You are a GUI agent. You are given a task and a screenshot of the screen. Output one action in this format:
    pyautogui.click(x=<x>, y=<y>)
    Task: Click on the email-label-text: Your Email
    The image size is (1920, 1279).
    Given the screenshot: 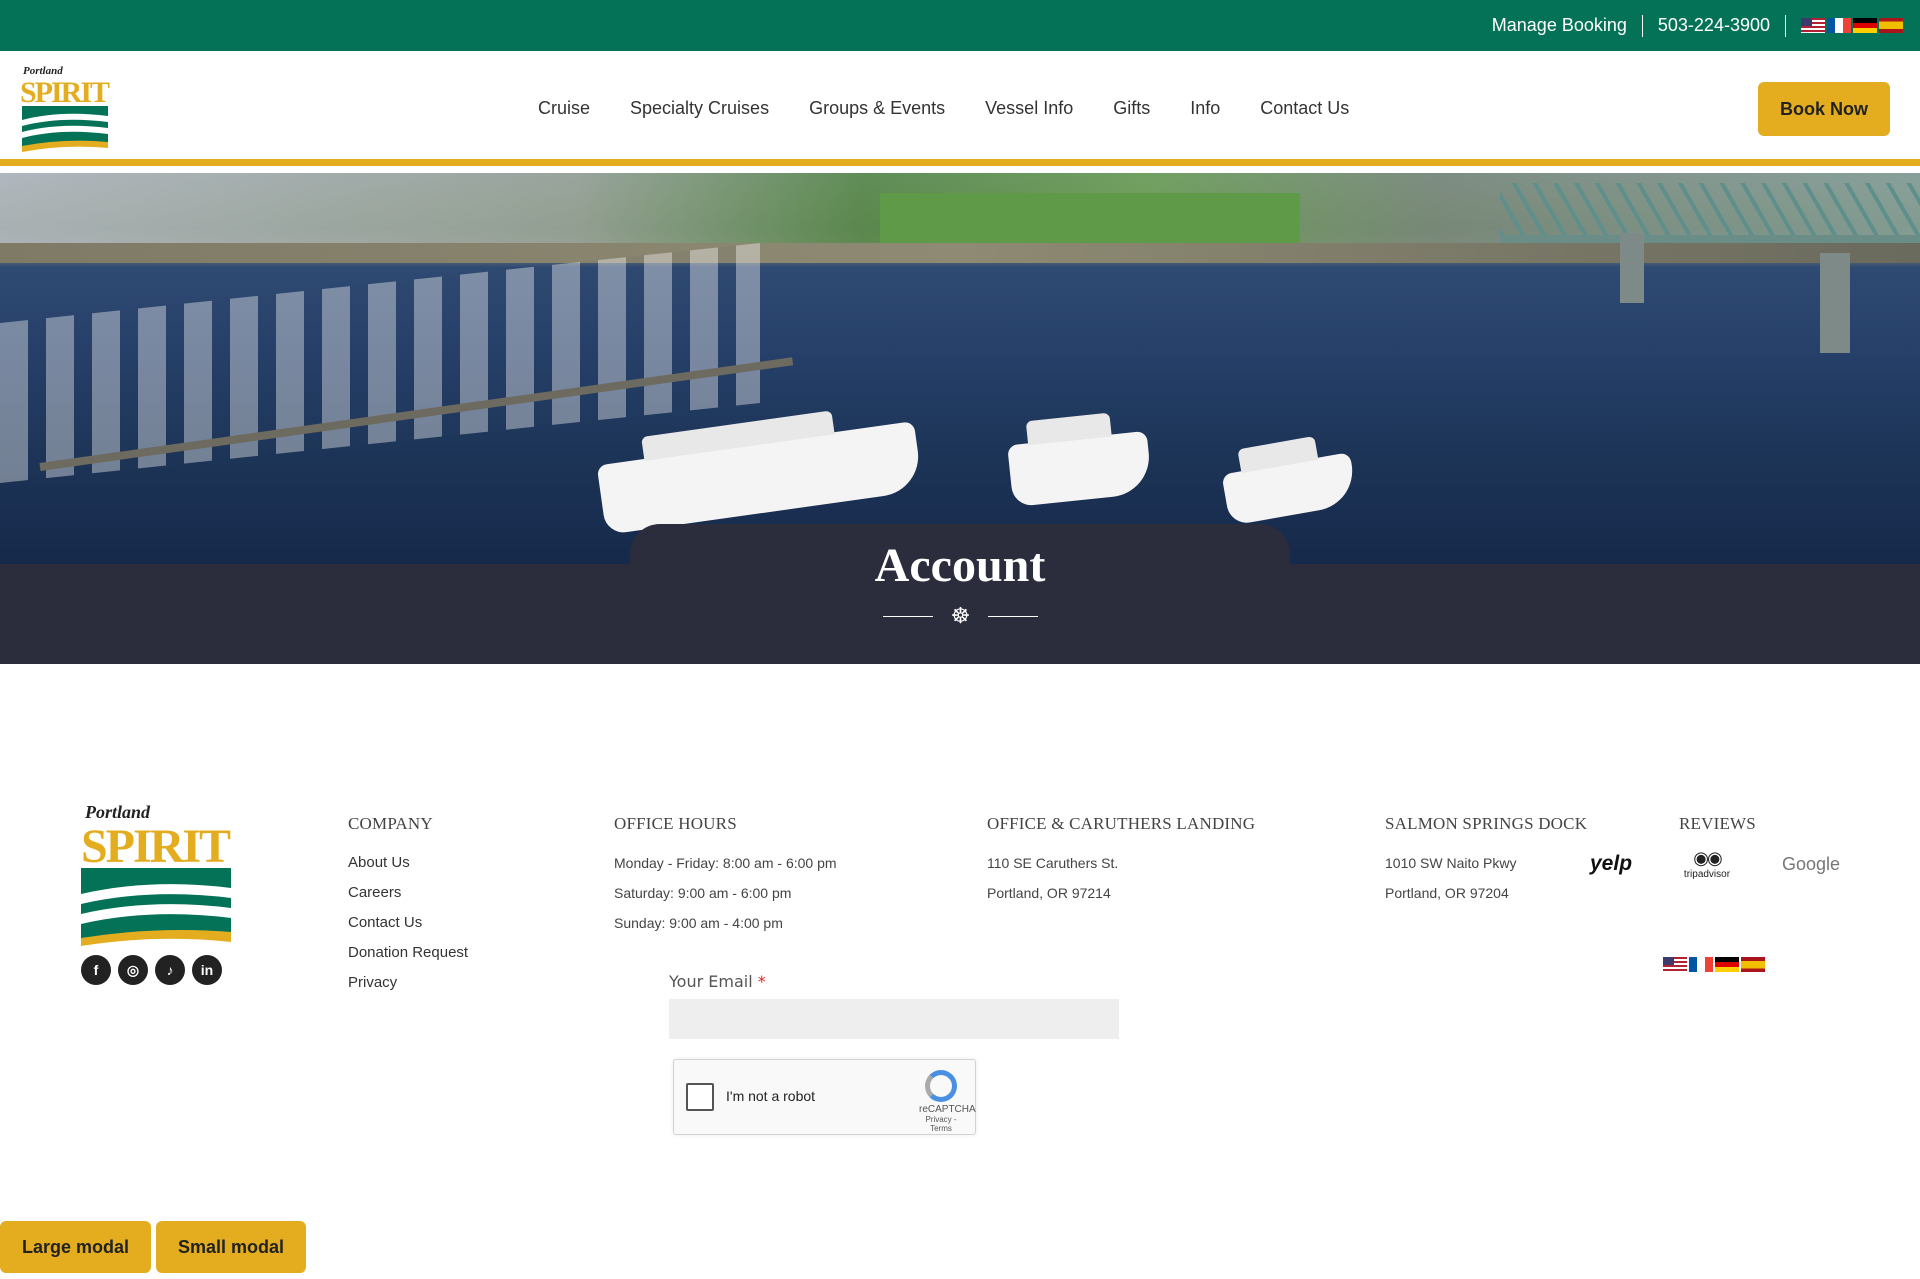 What is the action you would take?
    pyautogui.click(x=711, y=981)
    